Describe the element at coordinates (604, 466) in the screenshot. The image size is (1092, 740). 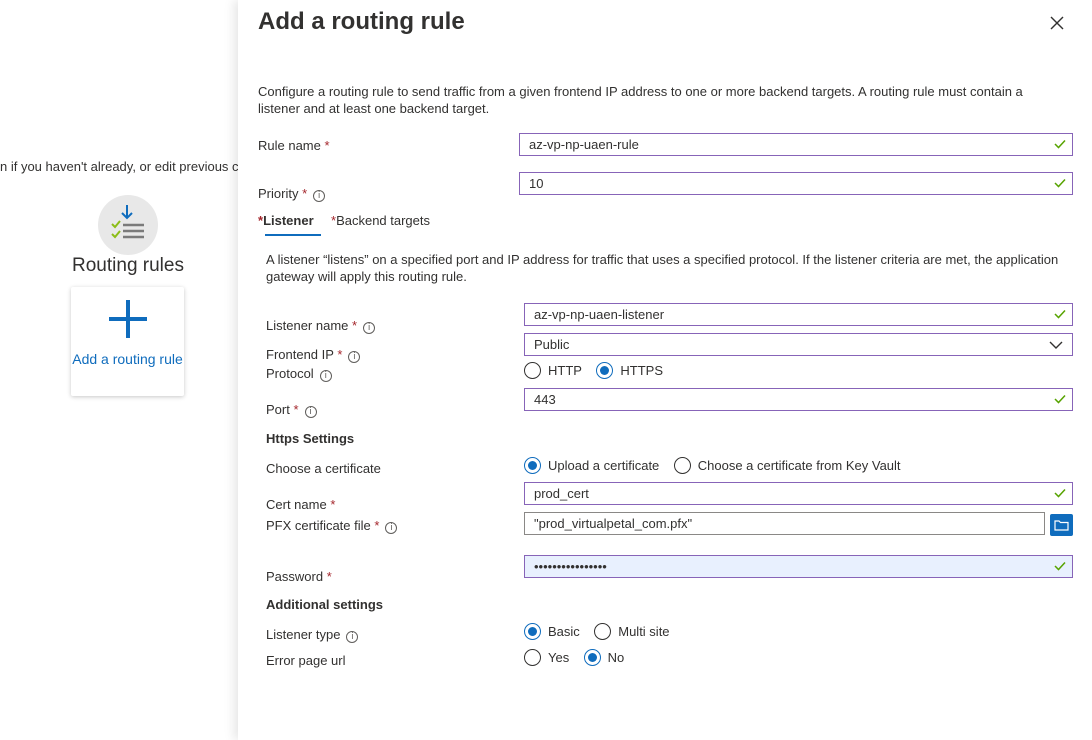
I see `radio-upload-certificate-label: Upload a certificate` at that location.